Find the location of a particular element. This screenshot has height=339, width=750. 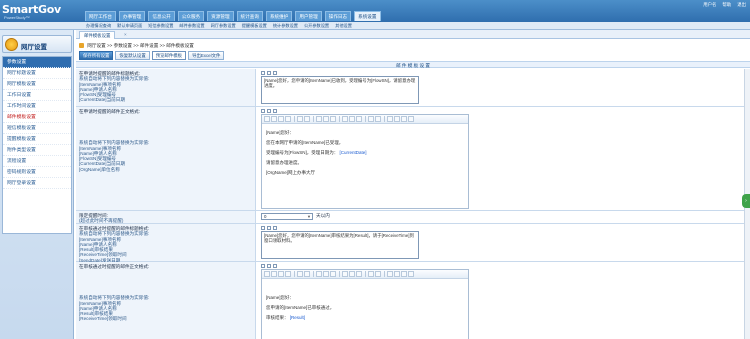

top-tab-disclosure: 信息公开 is located at coordinates (161, 16).